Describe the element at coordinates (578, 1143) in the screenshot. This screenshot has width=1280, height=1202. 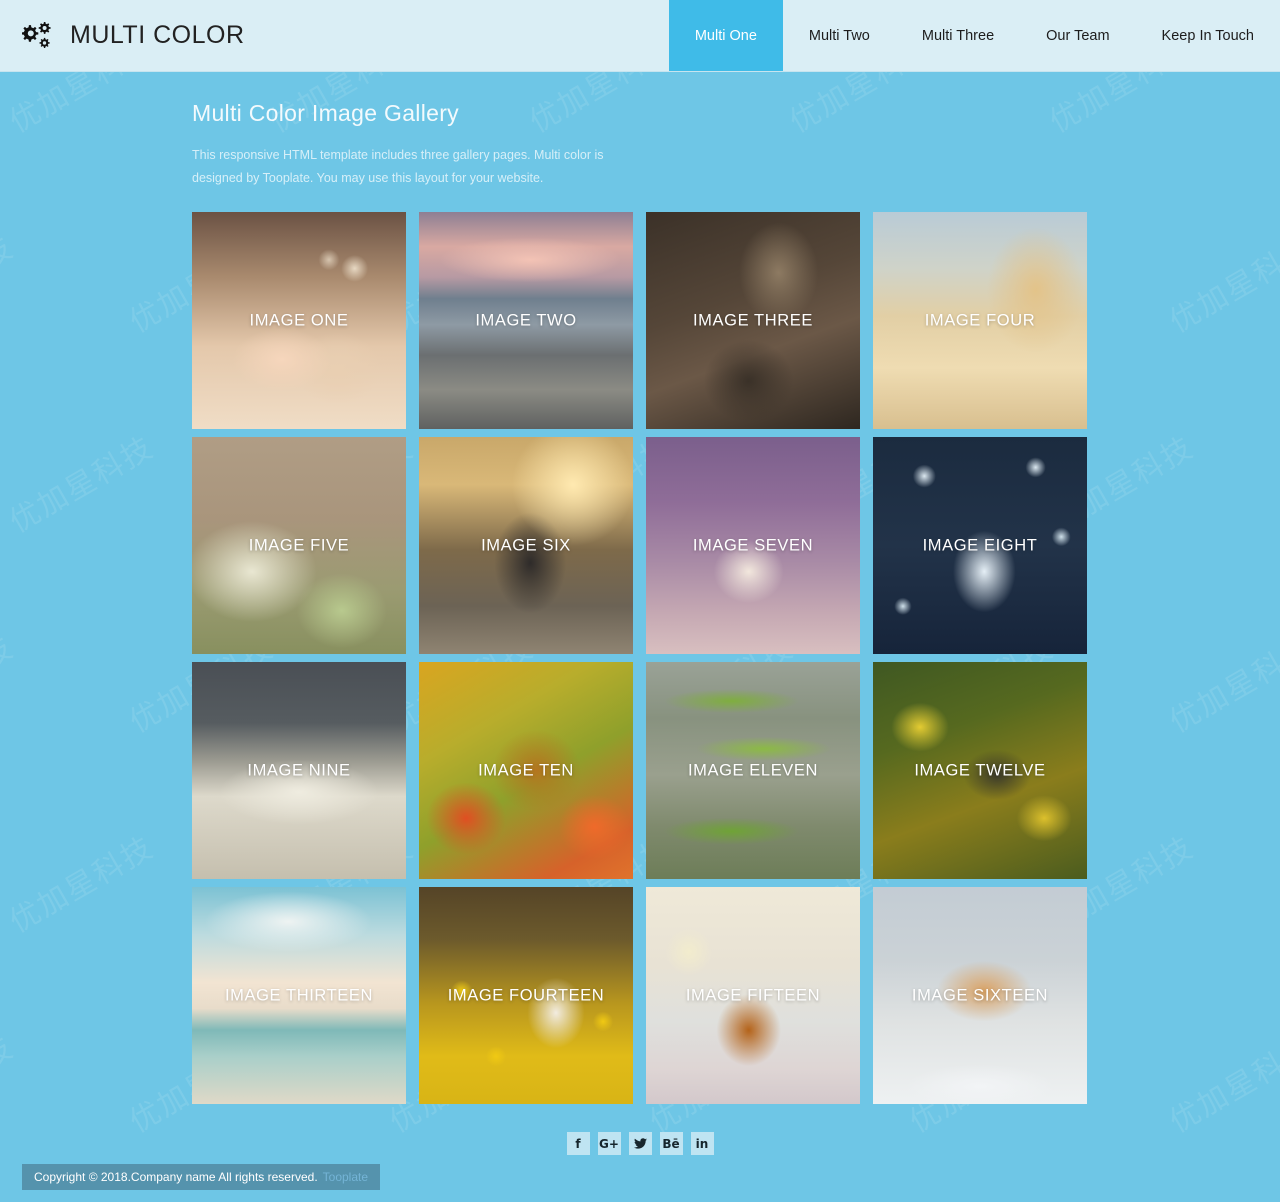
I see `facebook-icon: f` at that location.